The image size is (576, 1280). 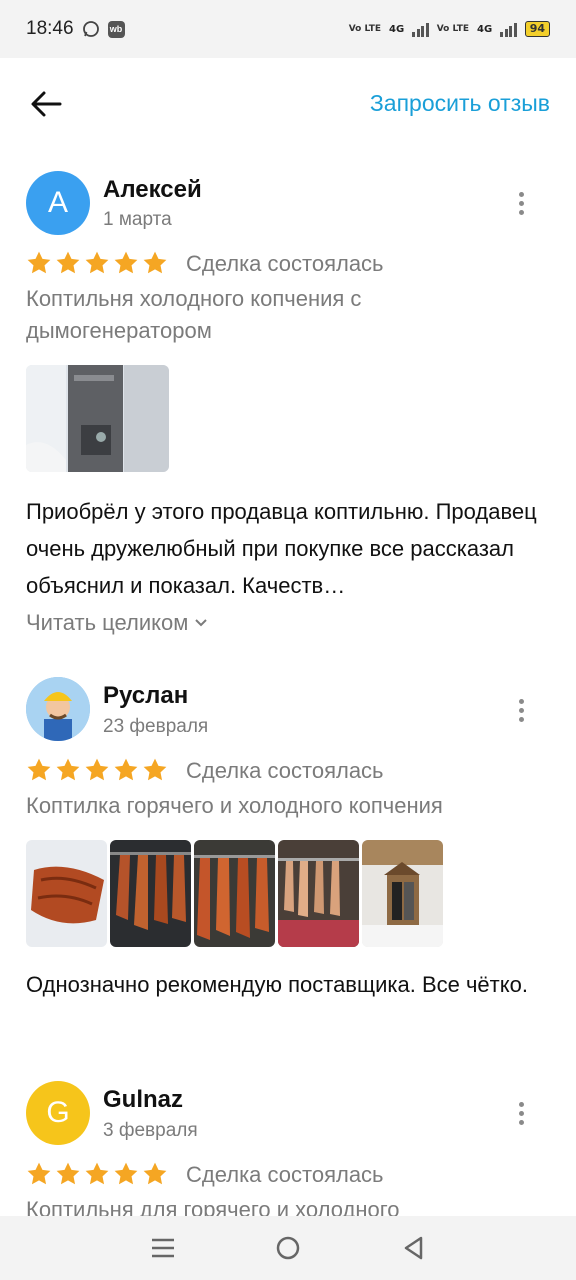 I want to click on net1-label: Vo LTE, so click(x=365, y=29).